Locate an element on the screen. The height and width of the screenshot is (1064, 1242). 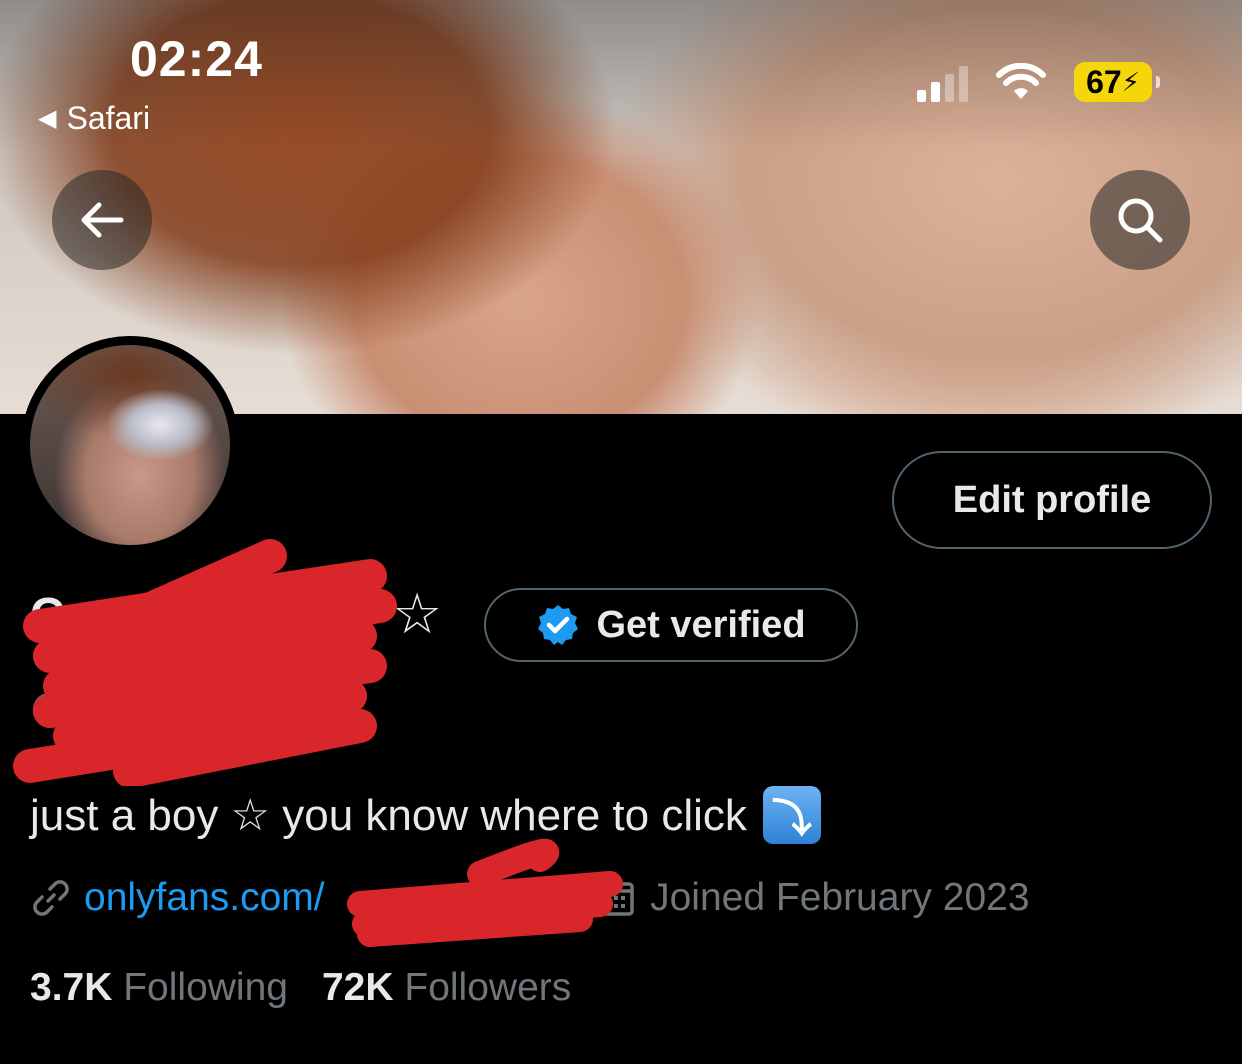
status-time: 02:24 is located at coordinates (196, 59).